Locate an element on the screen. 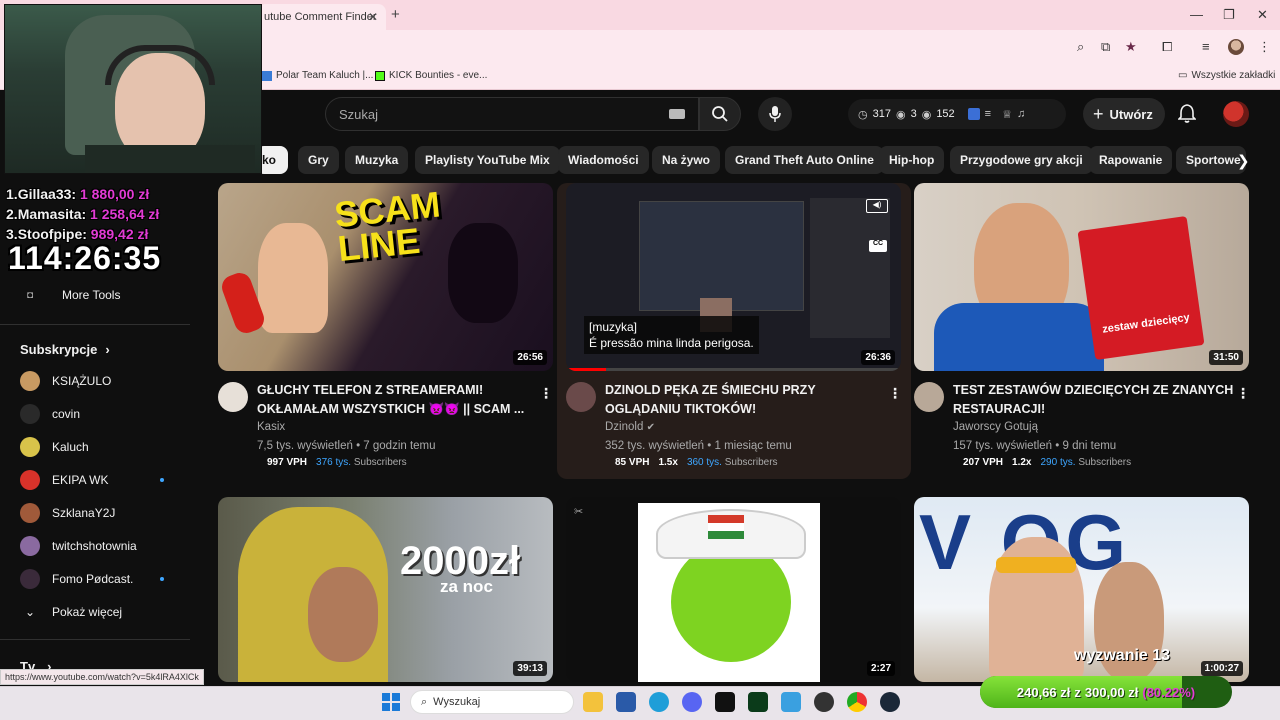 The image size is (1280, 720). channel-name: Kasix is located at coordinates (271, 427).